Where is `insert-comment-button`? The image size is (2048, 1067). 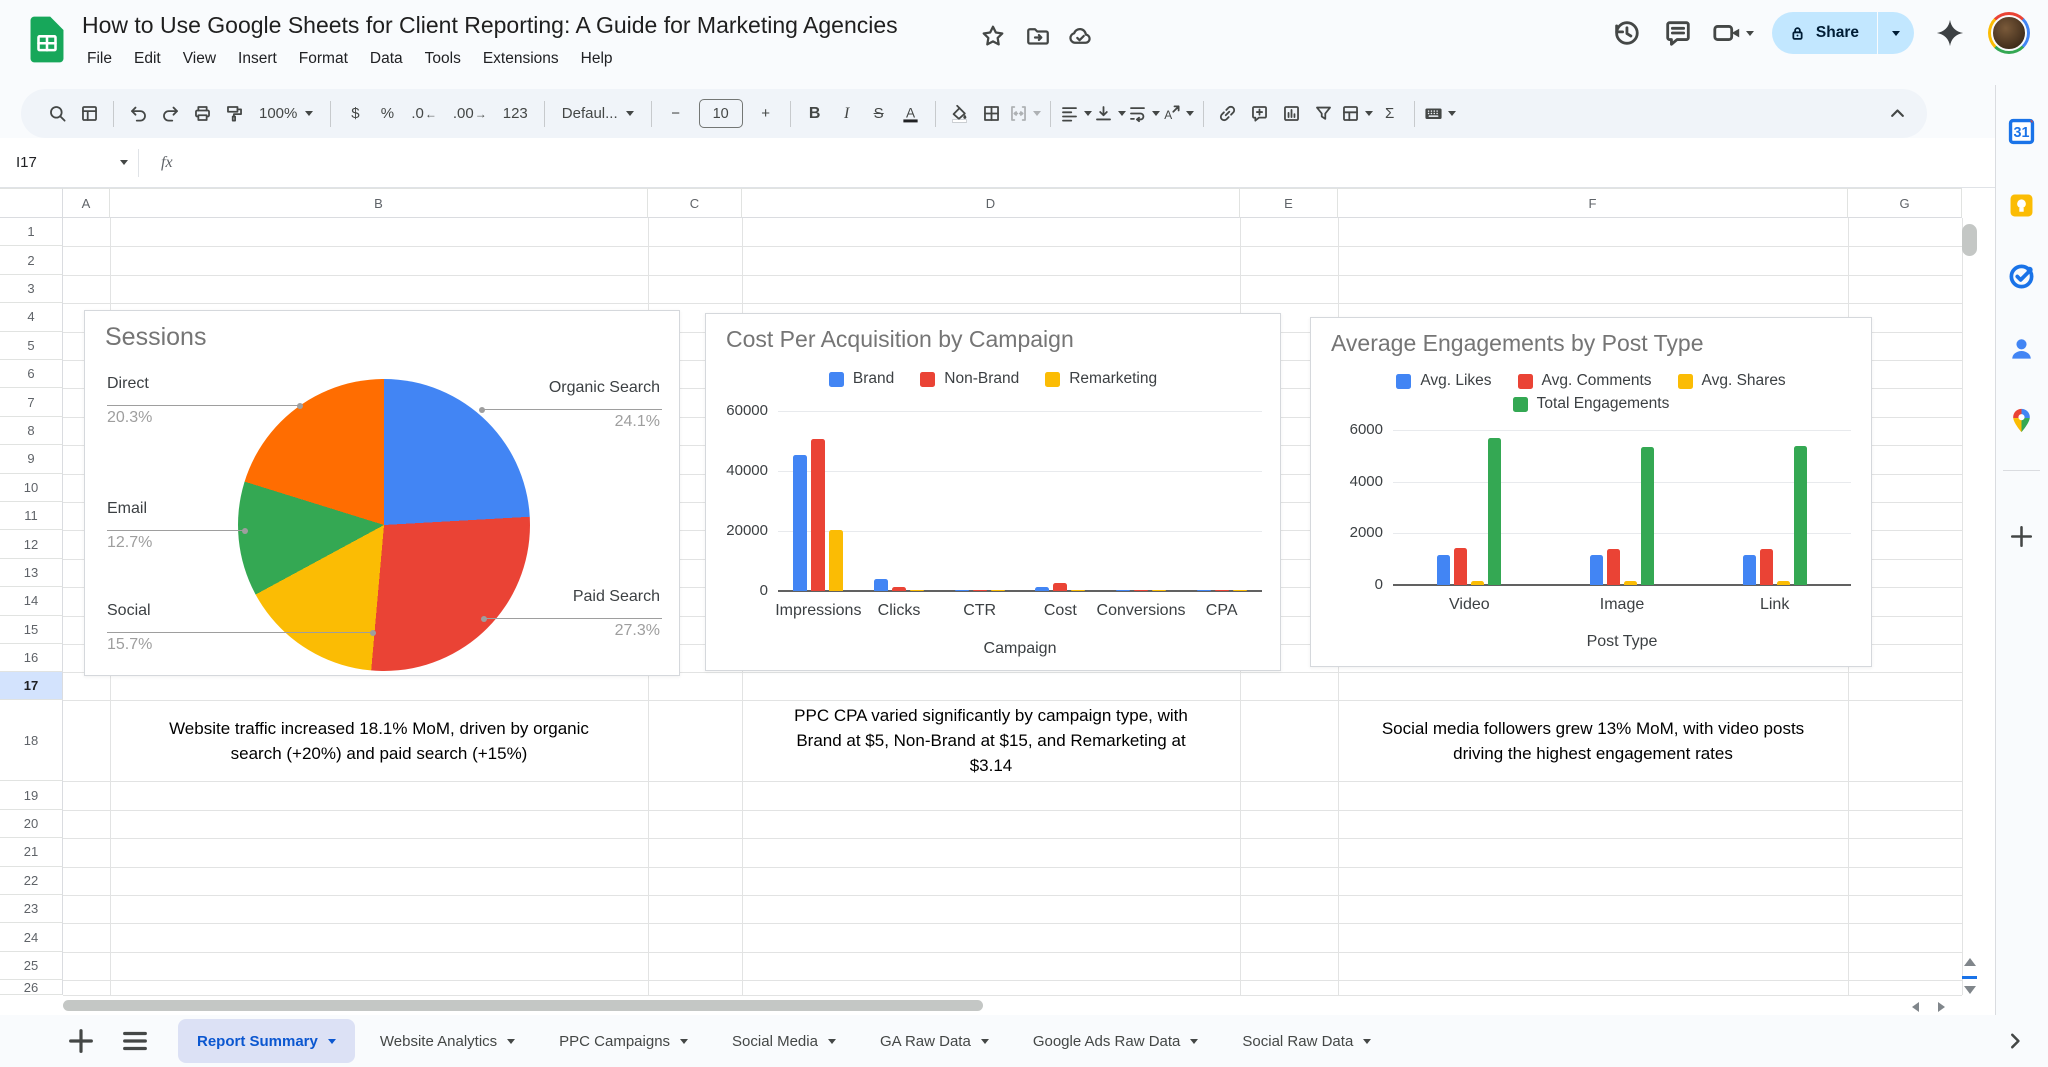
insert-comment-button is located at coordinates (1260, 114).